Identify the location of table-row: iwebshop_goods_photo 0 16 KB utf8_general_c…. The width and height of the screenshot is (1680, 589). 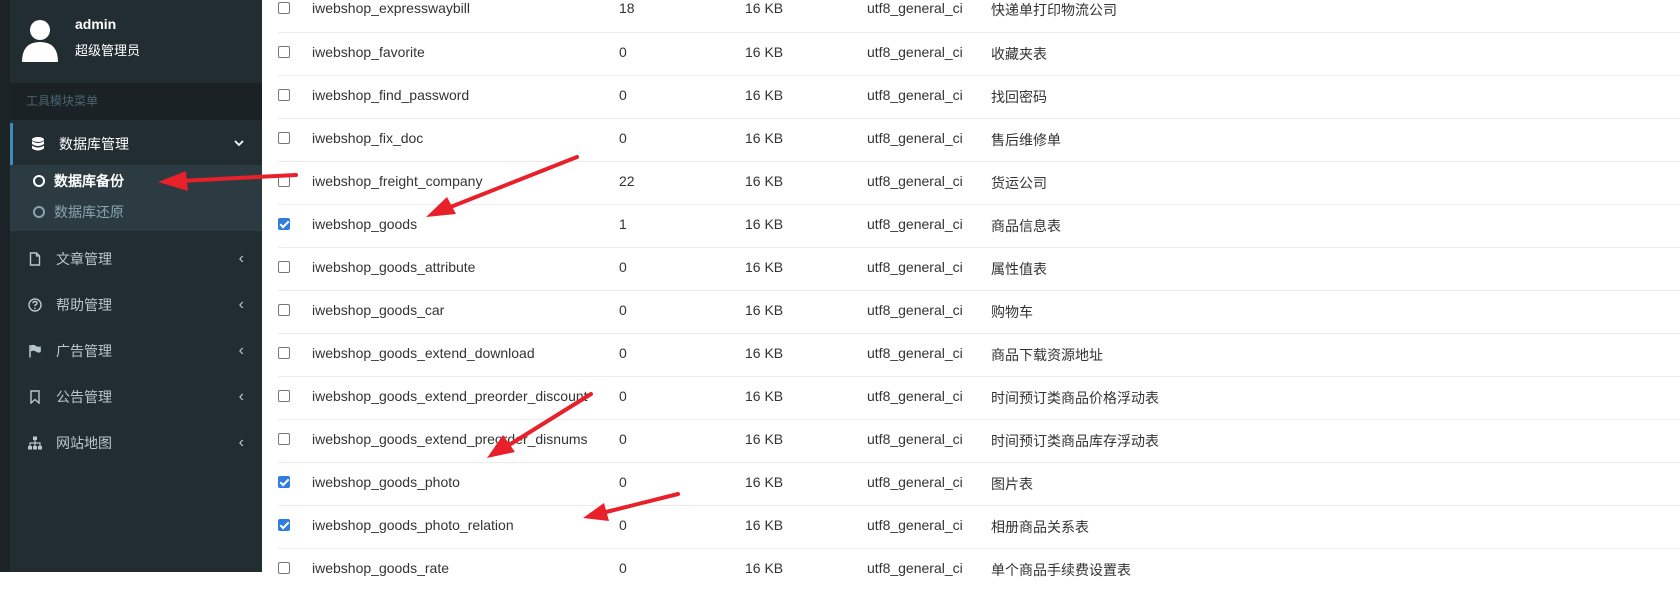
(979, 482).